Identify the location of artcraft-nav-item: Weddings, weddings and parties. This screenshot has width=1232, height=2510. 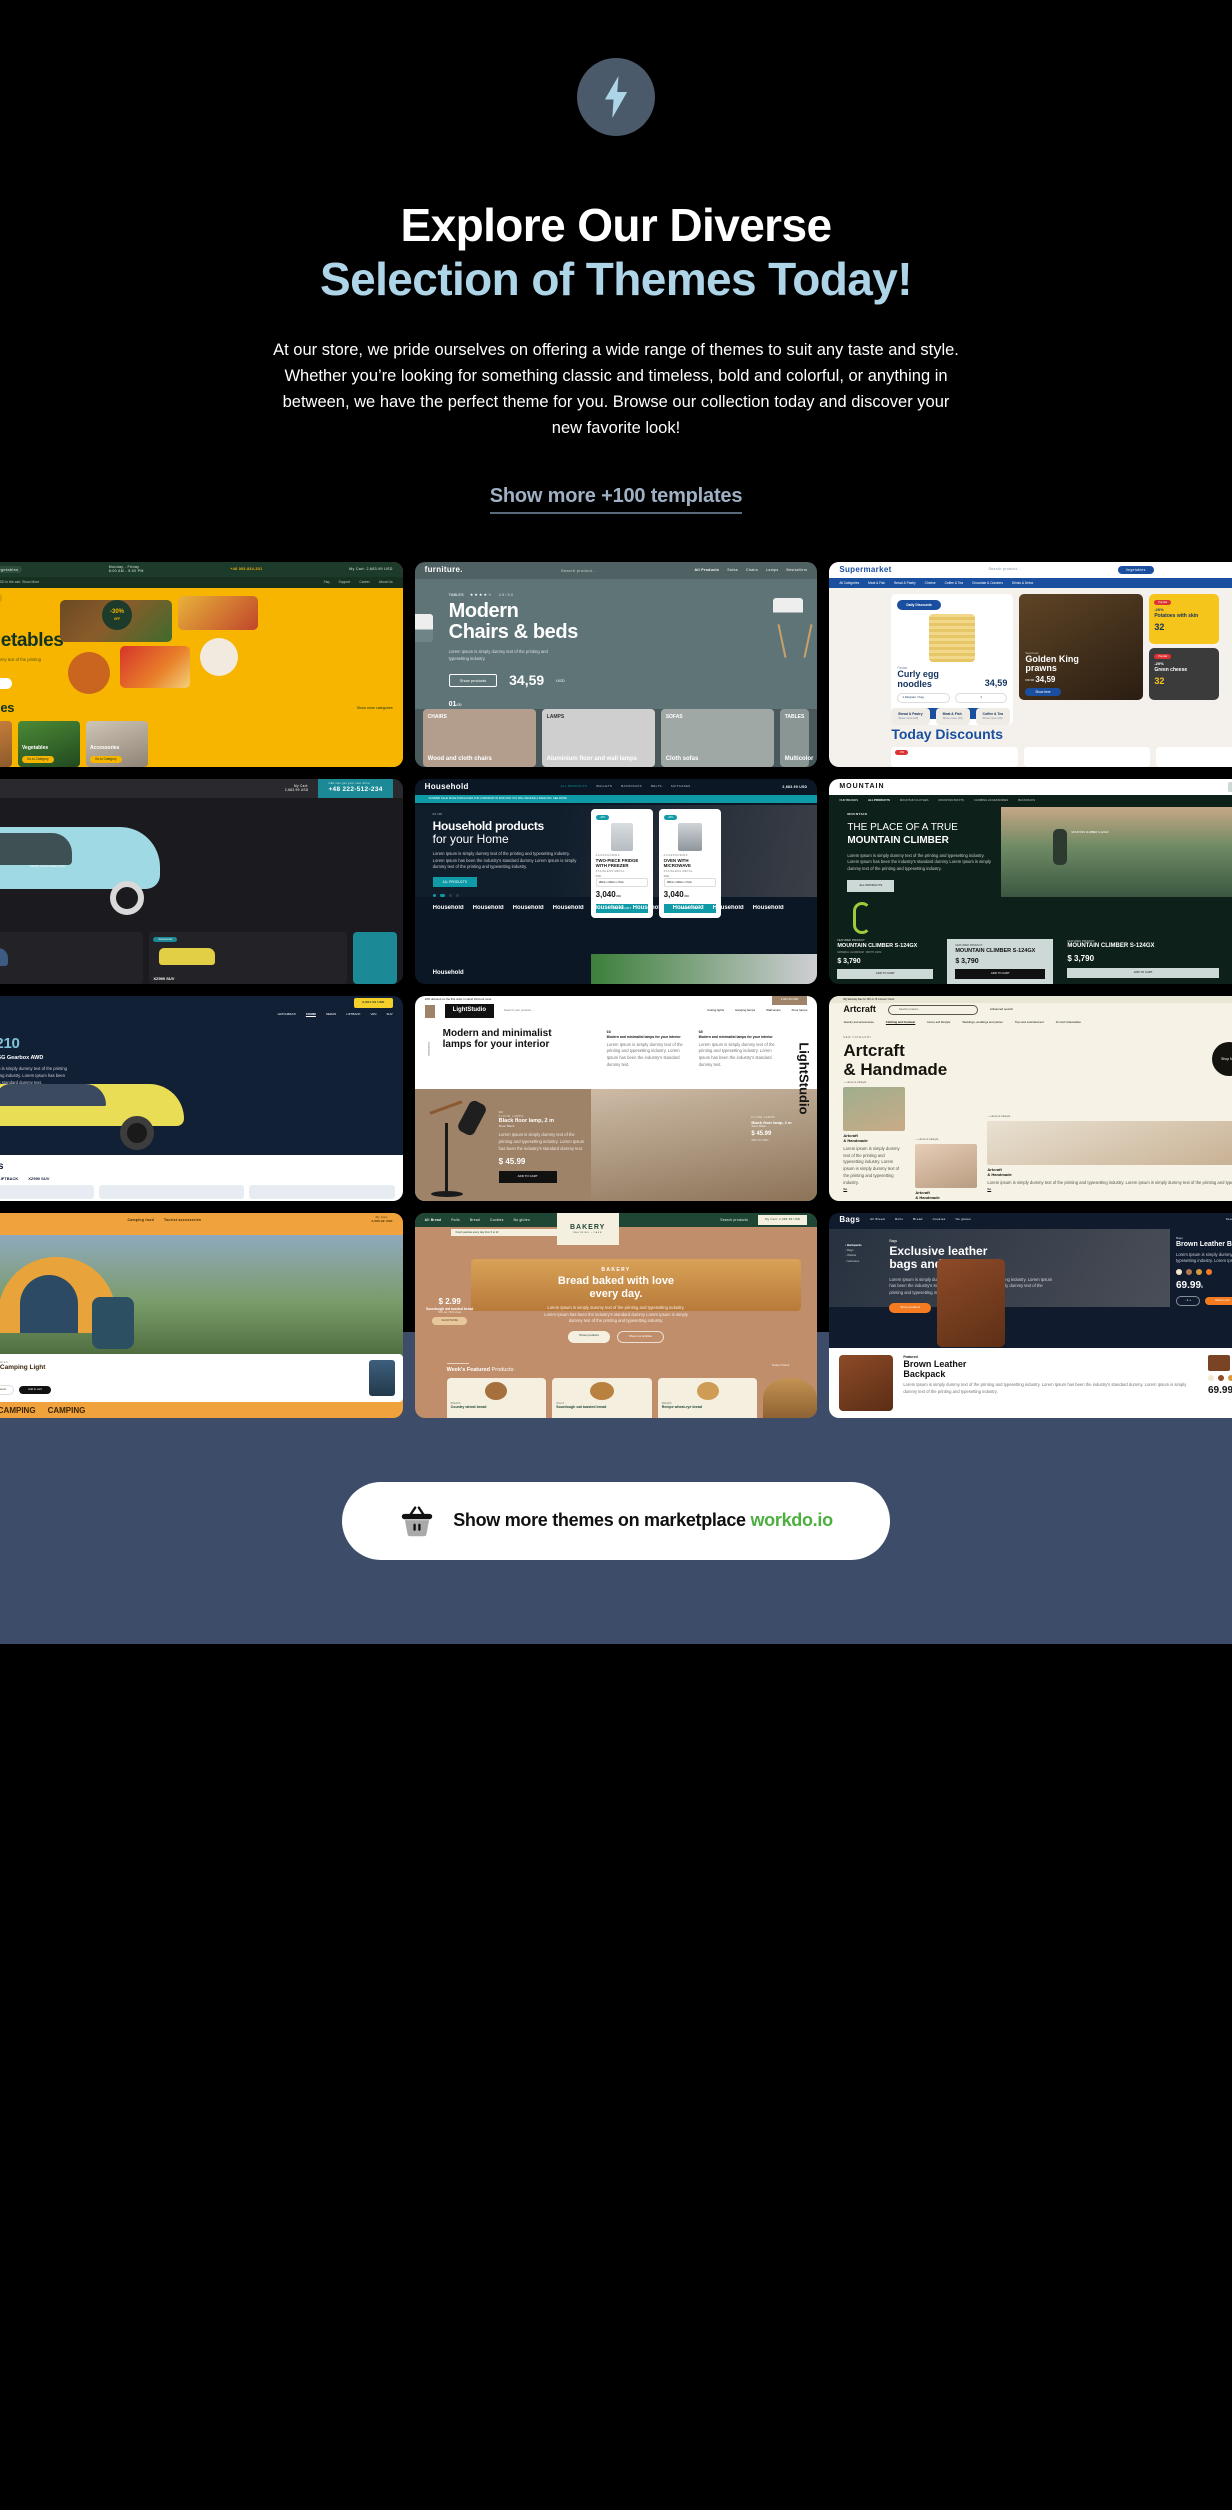
(982, 1022).